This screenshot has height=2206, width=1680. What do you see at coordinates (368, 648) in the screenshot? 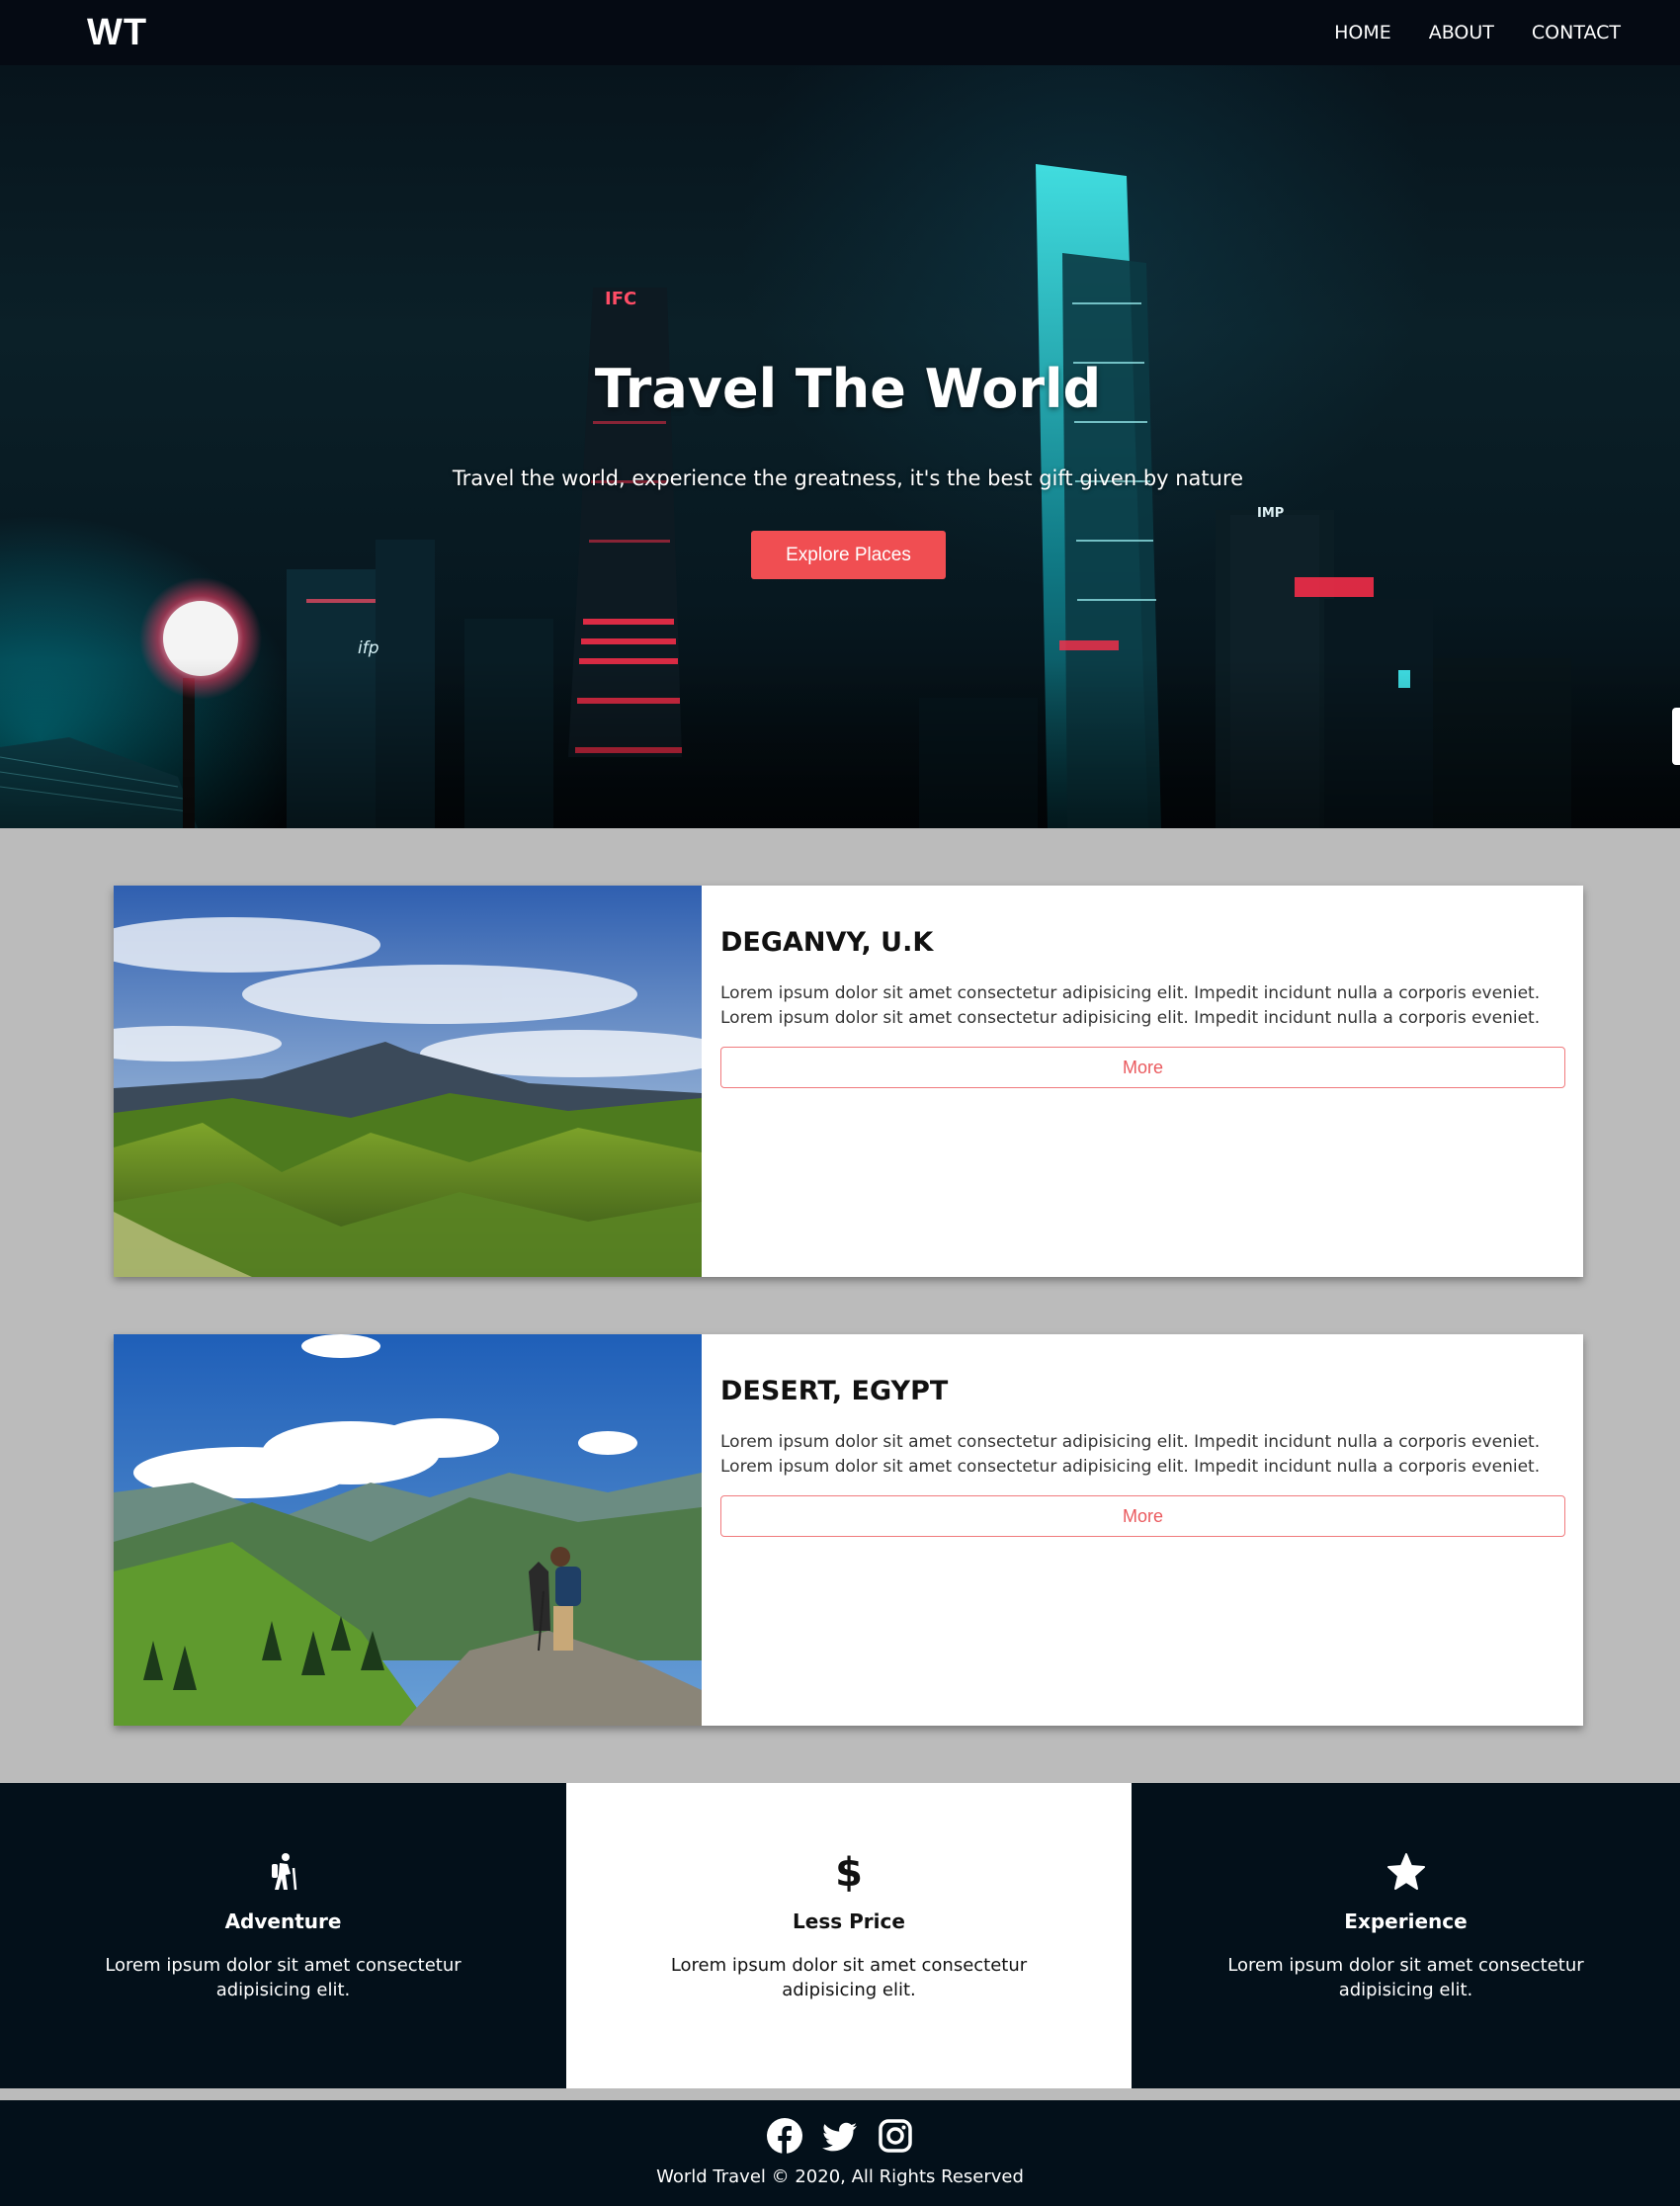
I see `svg-text: ifp` at bounding box center [368, 648].